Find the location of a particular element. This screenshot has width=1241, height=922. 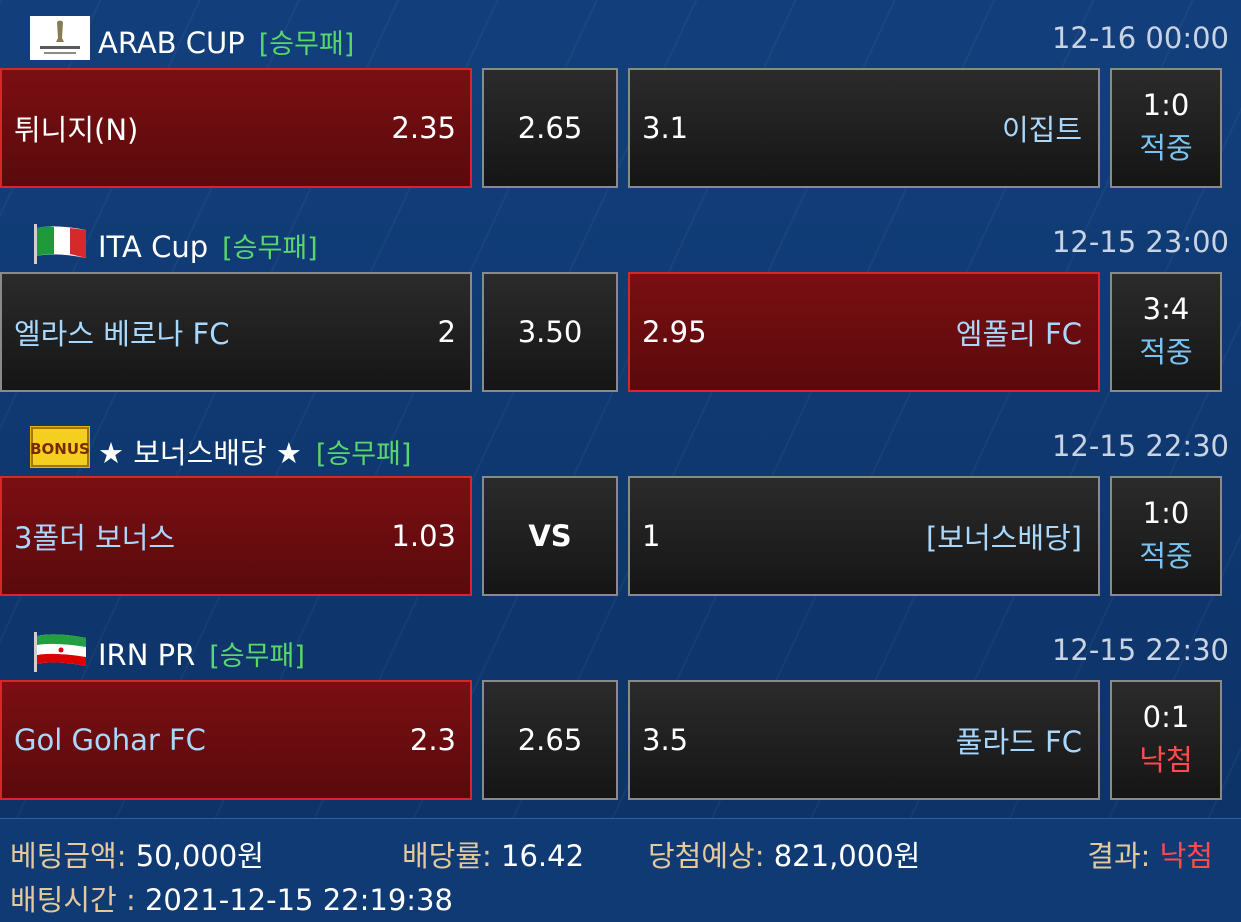

home-odds: 1.03 is located at coordinates (423, 536).